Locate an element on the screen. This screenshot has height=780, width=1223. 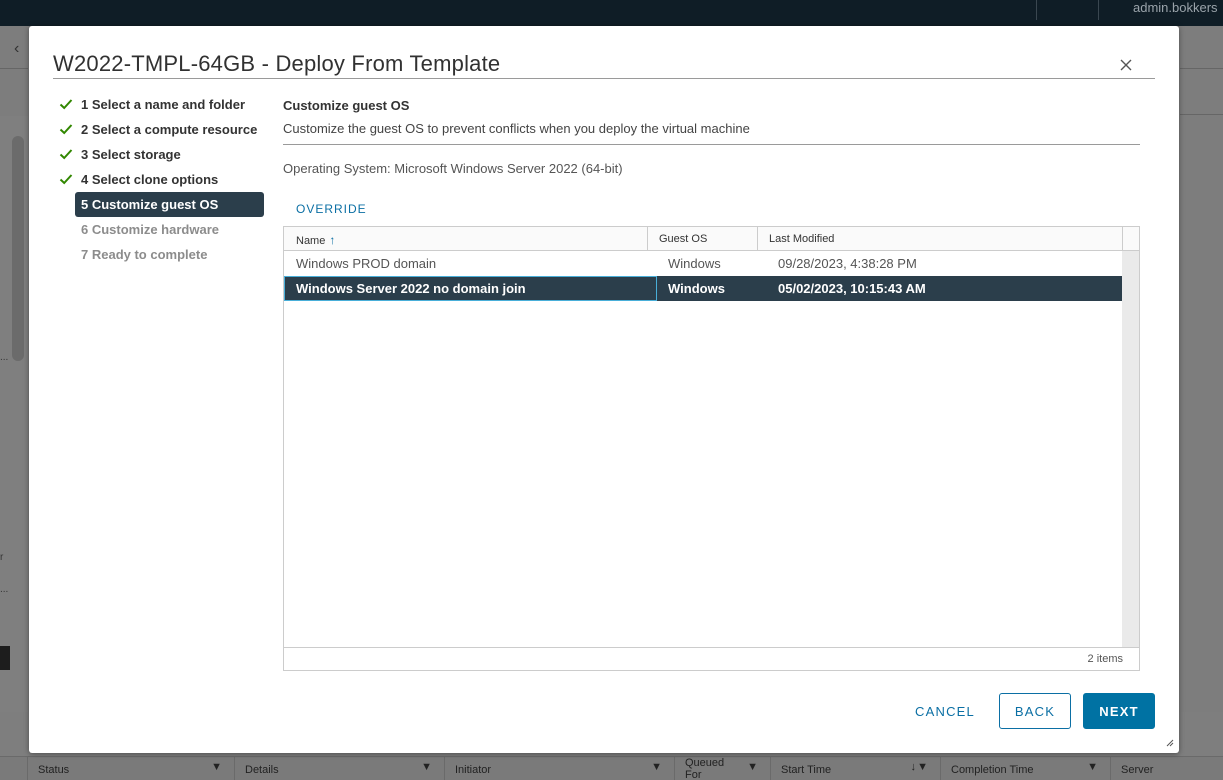
column-header-completion-time: Completion Time ▼ is located at coordinates (1025, 768).